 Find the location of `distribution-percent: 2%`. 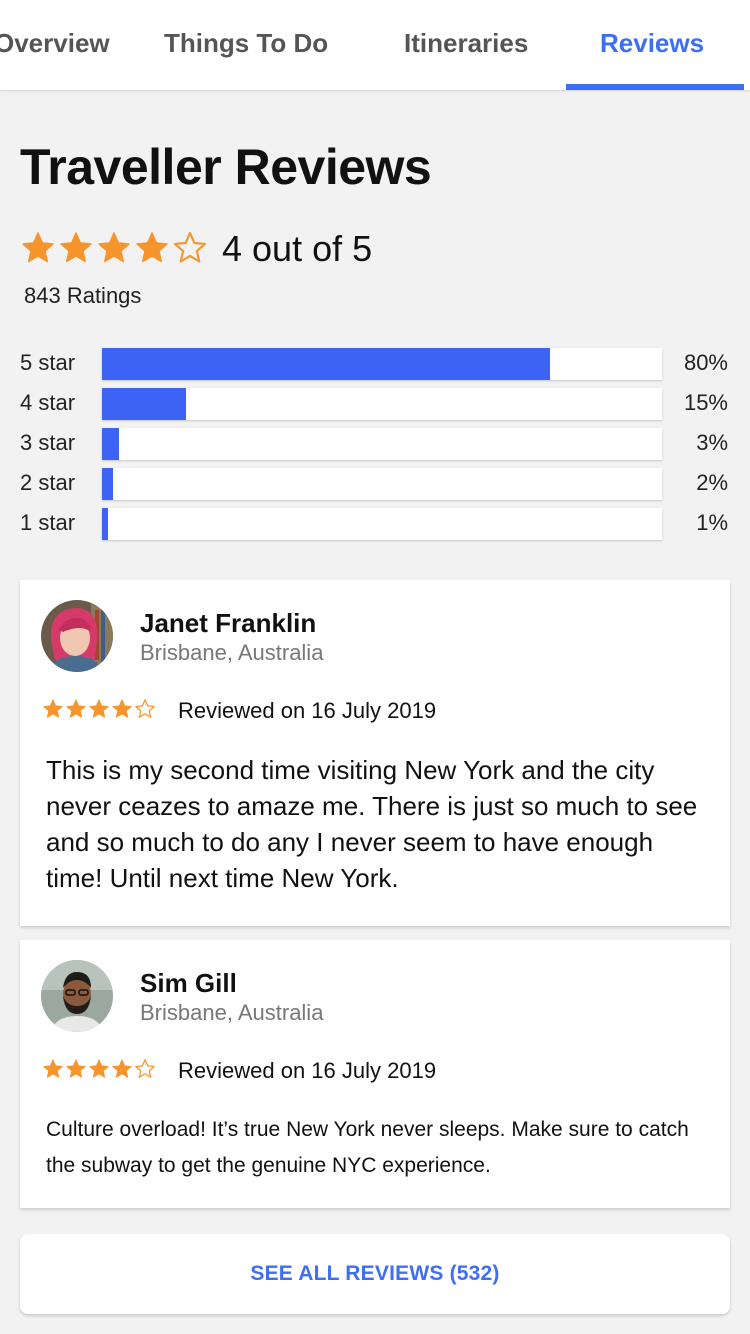

distribution-percent: 2% is located at coordinates (712, 482).